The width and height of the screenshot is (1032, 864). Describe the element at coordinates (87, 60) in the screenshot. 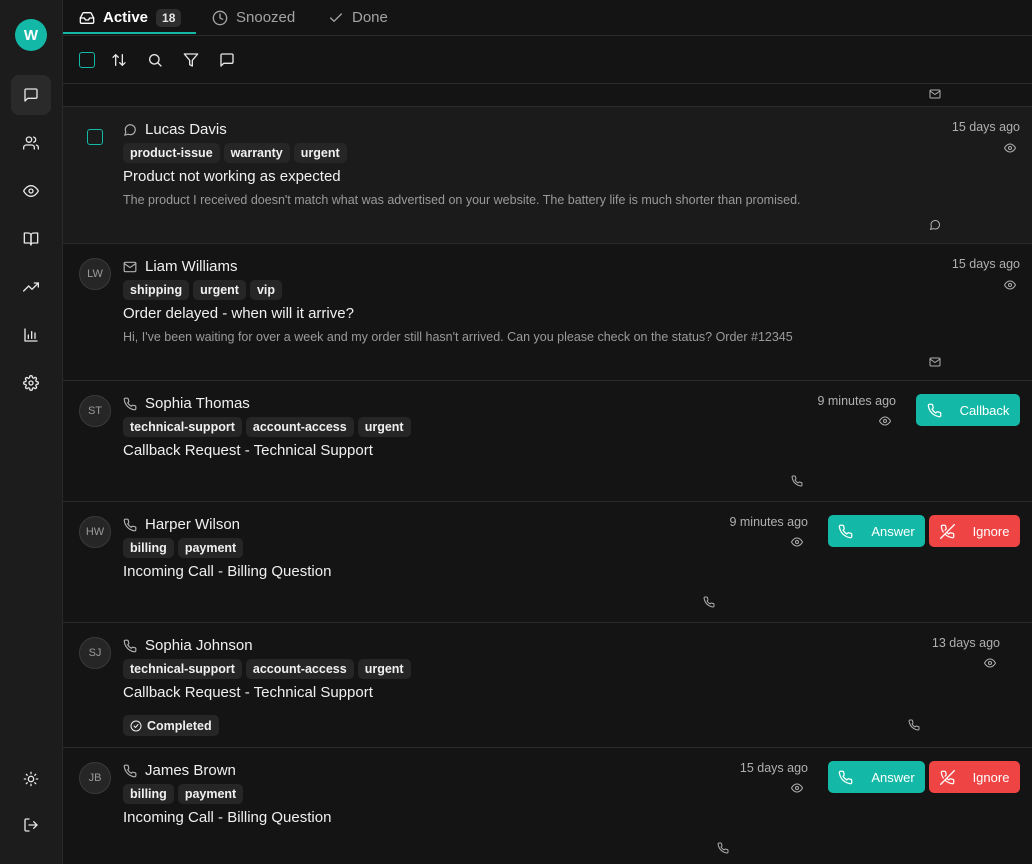

I see `select-all-checkbox` at that location.